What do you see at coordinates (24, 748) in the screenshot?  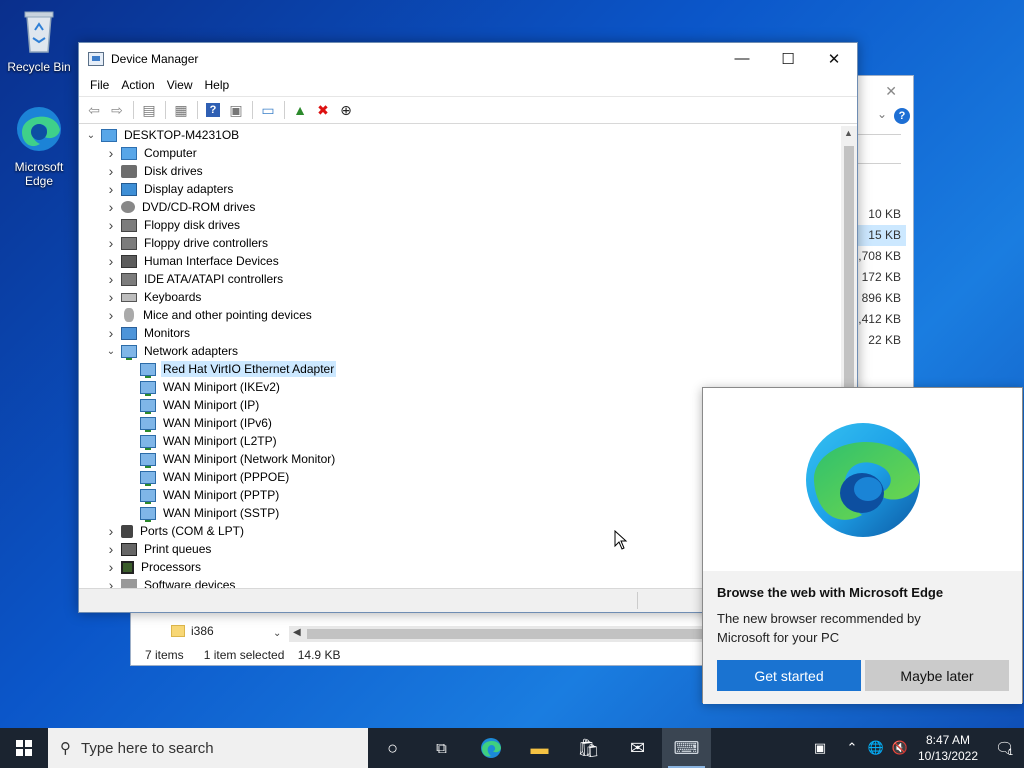 I see `start-button` at bounding box center [24, 748].